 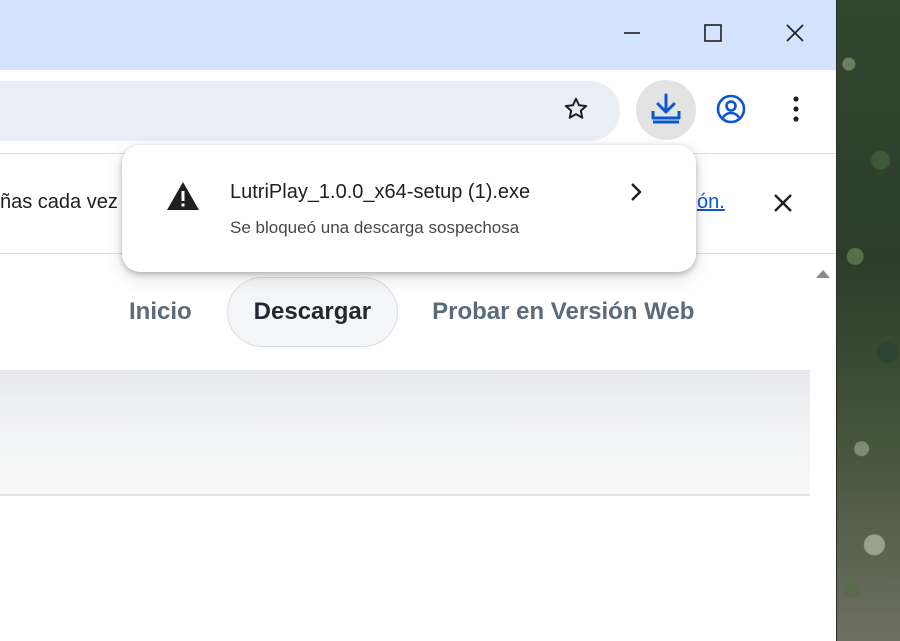 What do you see at coordinates (563, 312) in the screenshot?
I see `nav-probar-web: Probar en Versión Web` at bounding box center [563, 312].